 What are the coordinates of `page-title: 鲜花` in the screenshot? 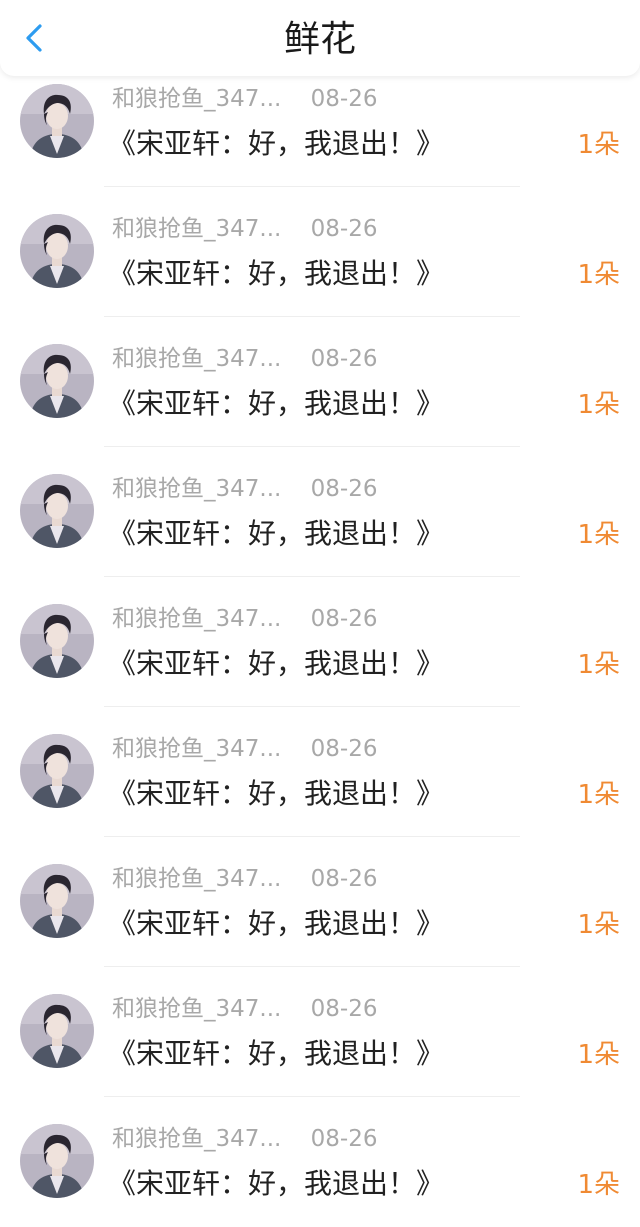 It's located at (319, 39).